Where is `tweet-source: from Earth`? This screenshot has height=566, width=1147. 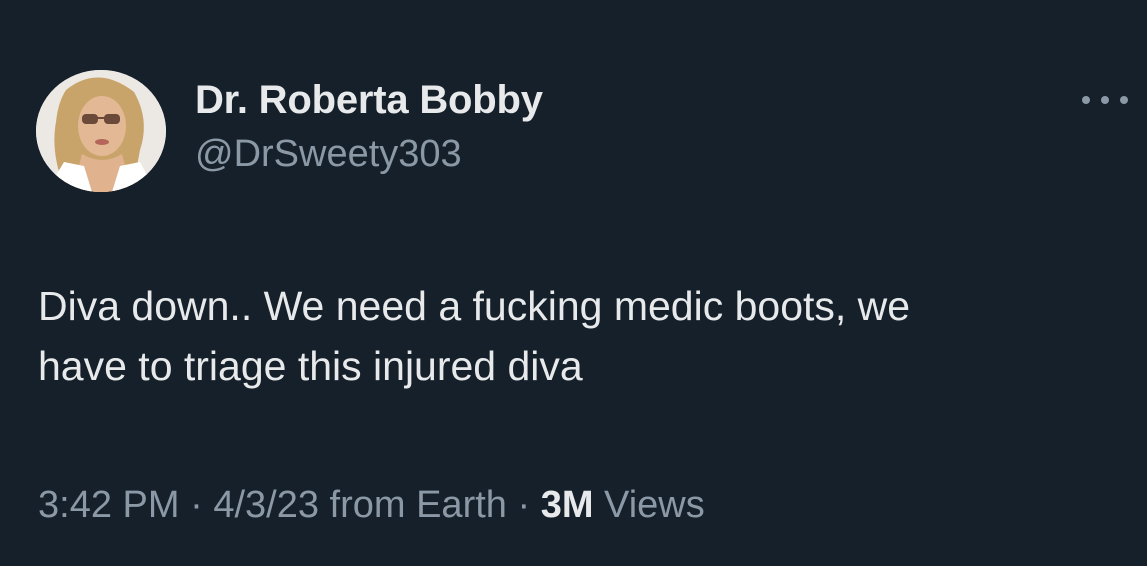
tweet-source: from Earth is located at coordinates (412, 505).